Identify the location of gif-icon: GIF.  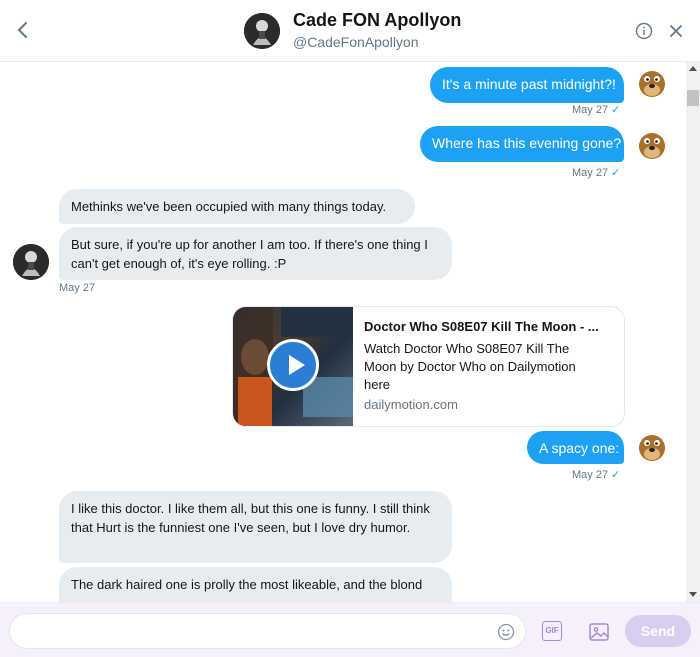
(552, 631).